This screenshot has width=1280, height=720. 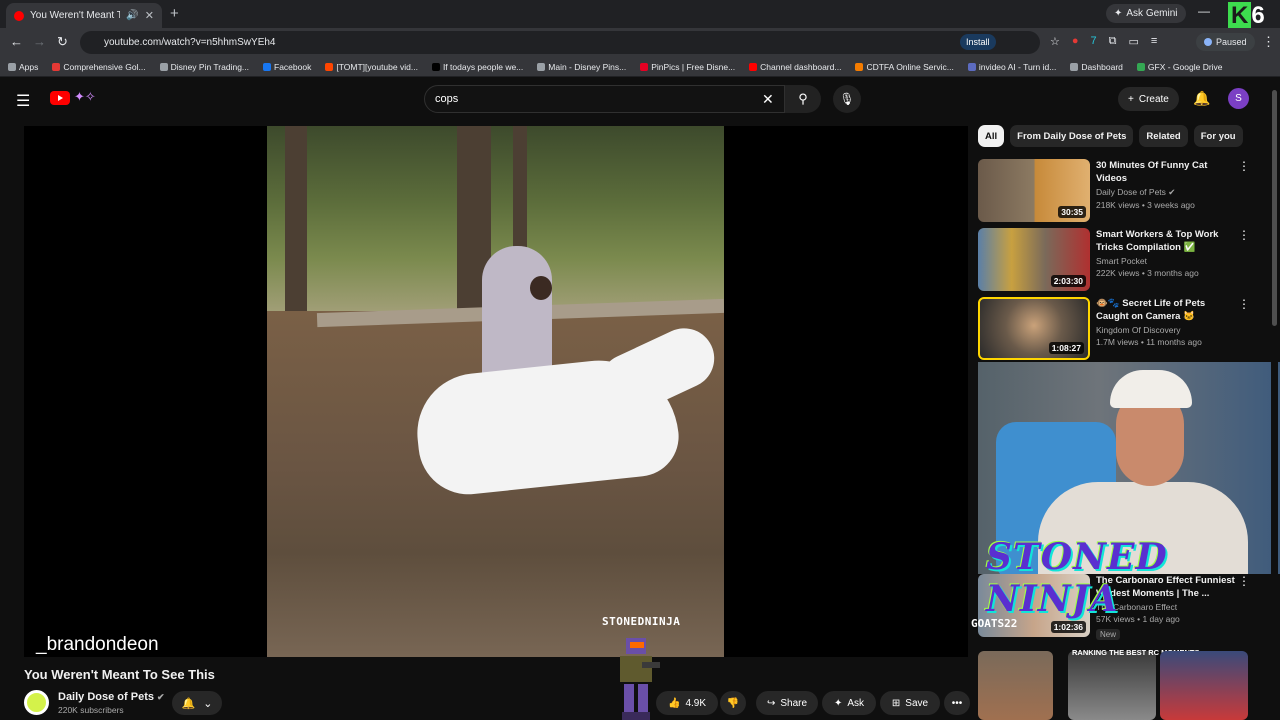 What do you see at coordinates (1166, 330) in the screenshot?
I see `recommendation-channel: Kingdom Of Discovery` at bounding box center [1166, 330].